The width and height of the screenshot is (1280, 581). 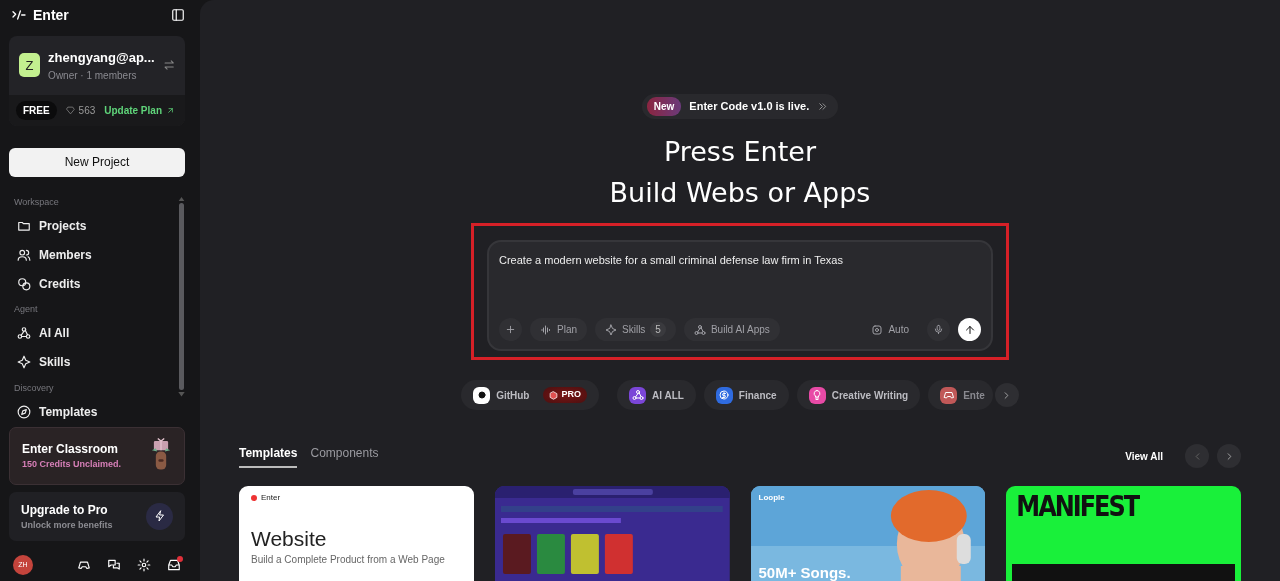 What do you see at coordinates (97, 162) in the screenshot?
I see `new-project-button: New Project` at bounding box center [97, 162].